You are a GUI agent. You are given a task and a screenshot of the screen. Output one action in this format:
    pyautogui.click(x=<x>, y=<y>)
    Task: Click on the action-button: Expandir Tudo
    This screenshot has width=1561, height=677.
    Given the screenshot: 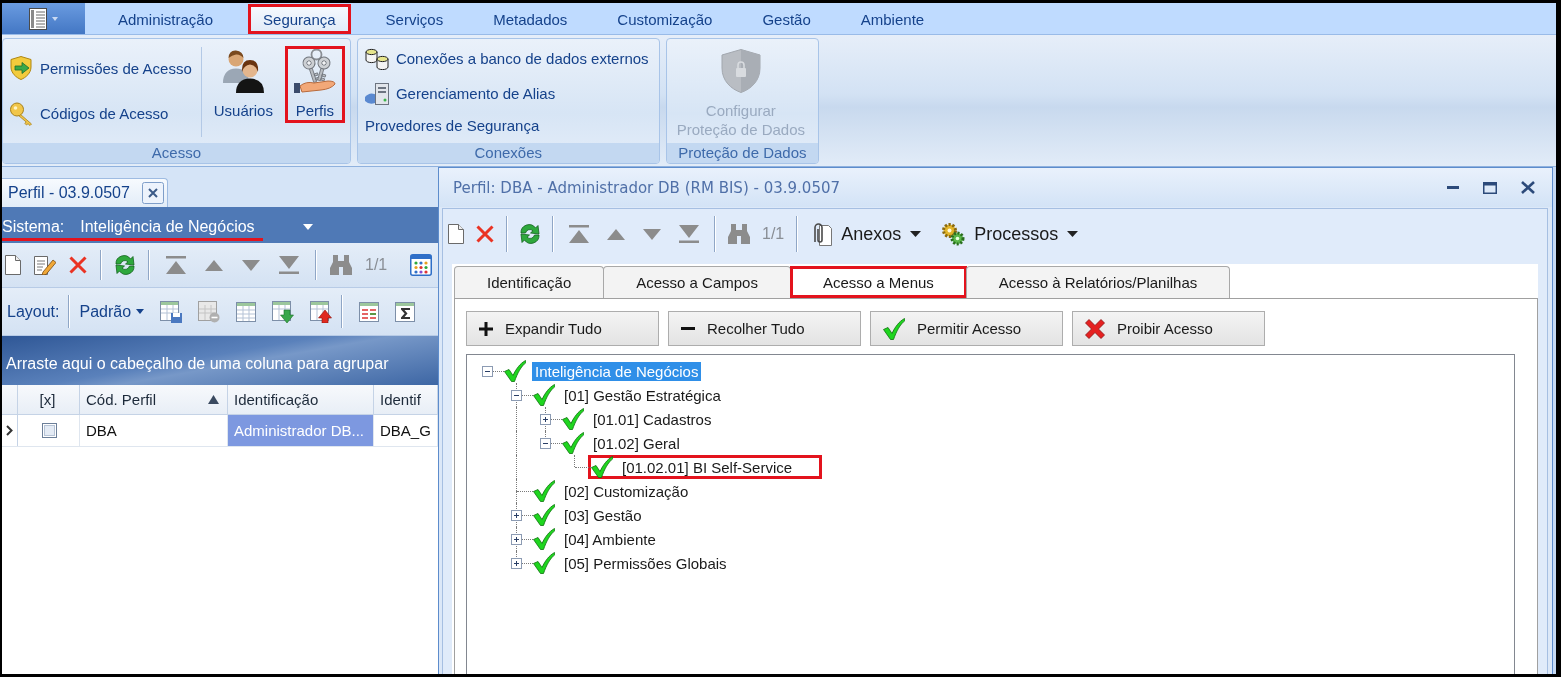 What is the action you would take?
    pyautogui.click(x=562, y=328)
    